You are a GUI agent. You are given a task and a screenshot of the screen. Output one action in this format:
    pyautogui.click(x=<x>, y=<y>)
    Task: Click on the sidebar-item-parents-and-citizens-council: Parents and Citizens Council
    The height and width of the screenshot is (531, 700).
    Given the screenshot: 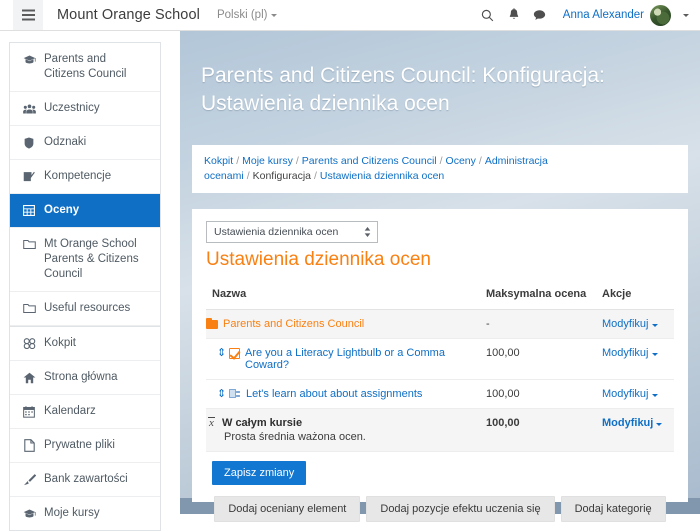 What is the action you would take?
    pyautogui.click(x=85, y=67)
    